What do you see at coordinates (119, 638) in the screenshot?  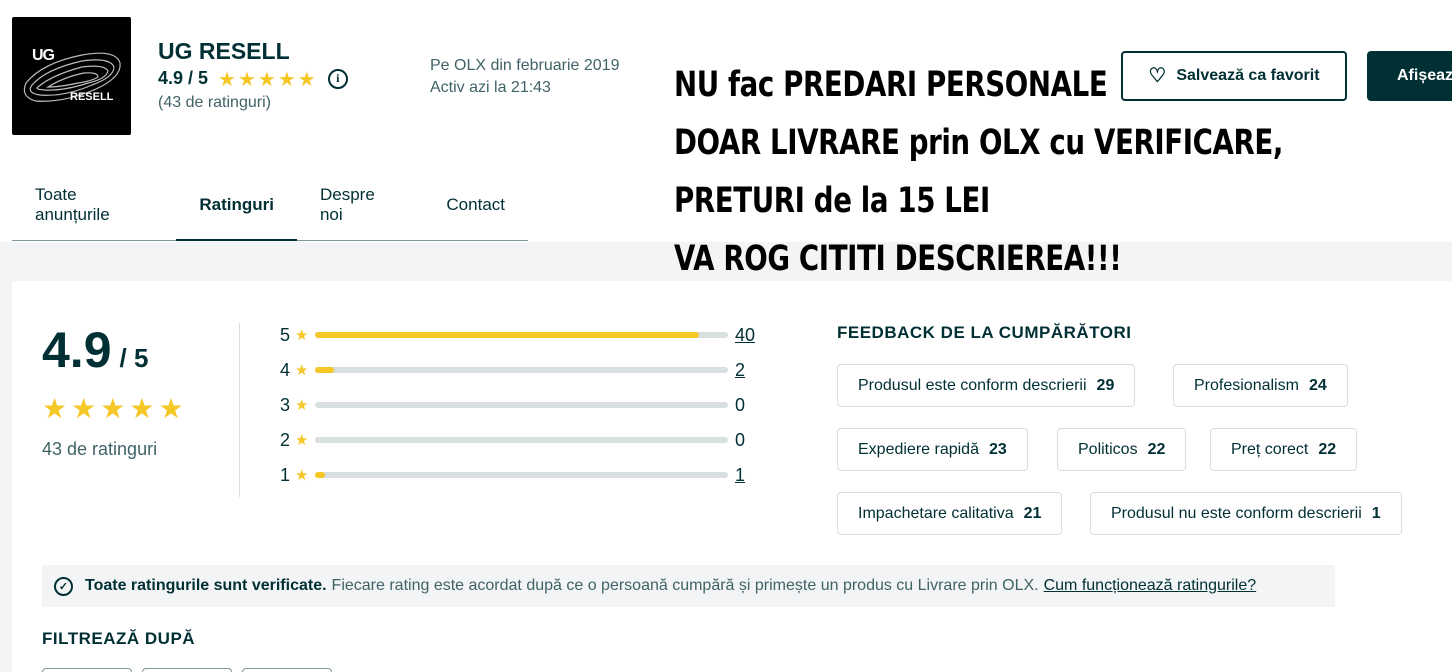 I see `filter-title: FILTREAZĂ DUPĂ` at bounding box center [119, 638].